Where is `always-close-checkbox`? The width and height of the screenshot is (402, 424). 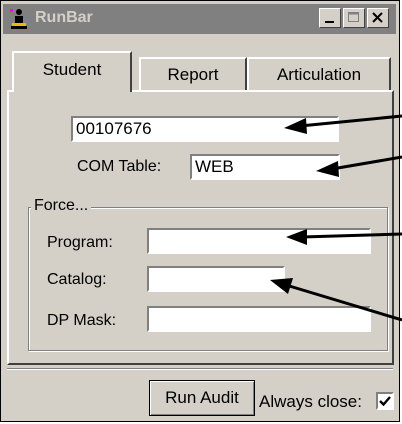
always-close-checkbox is located at coordinates (385, 401).